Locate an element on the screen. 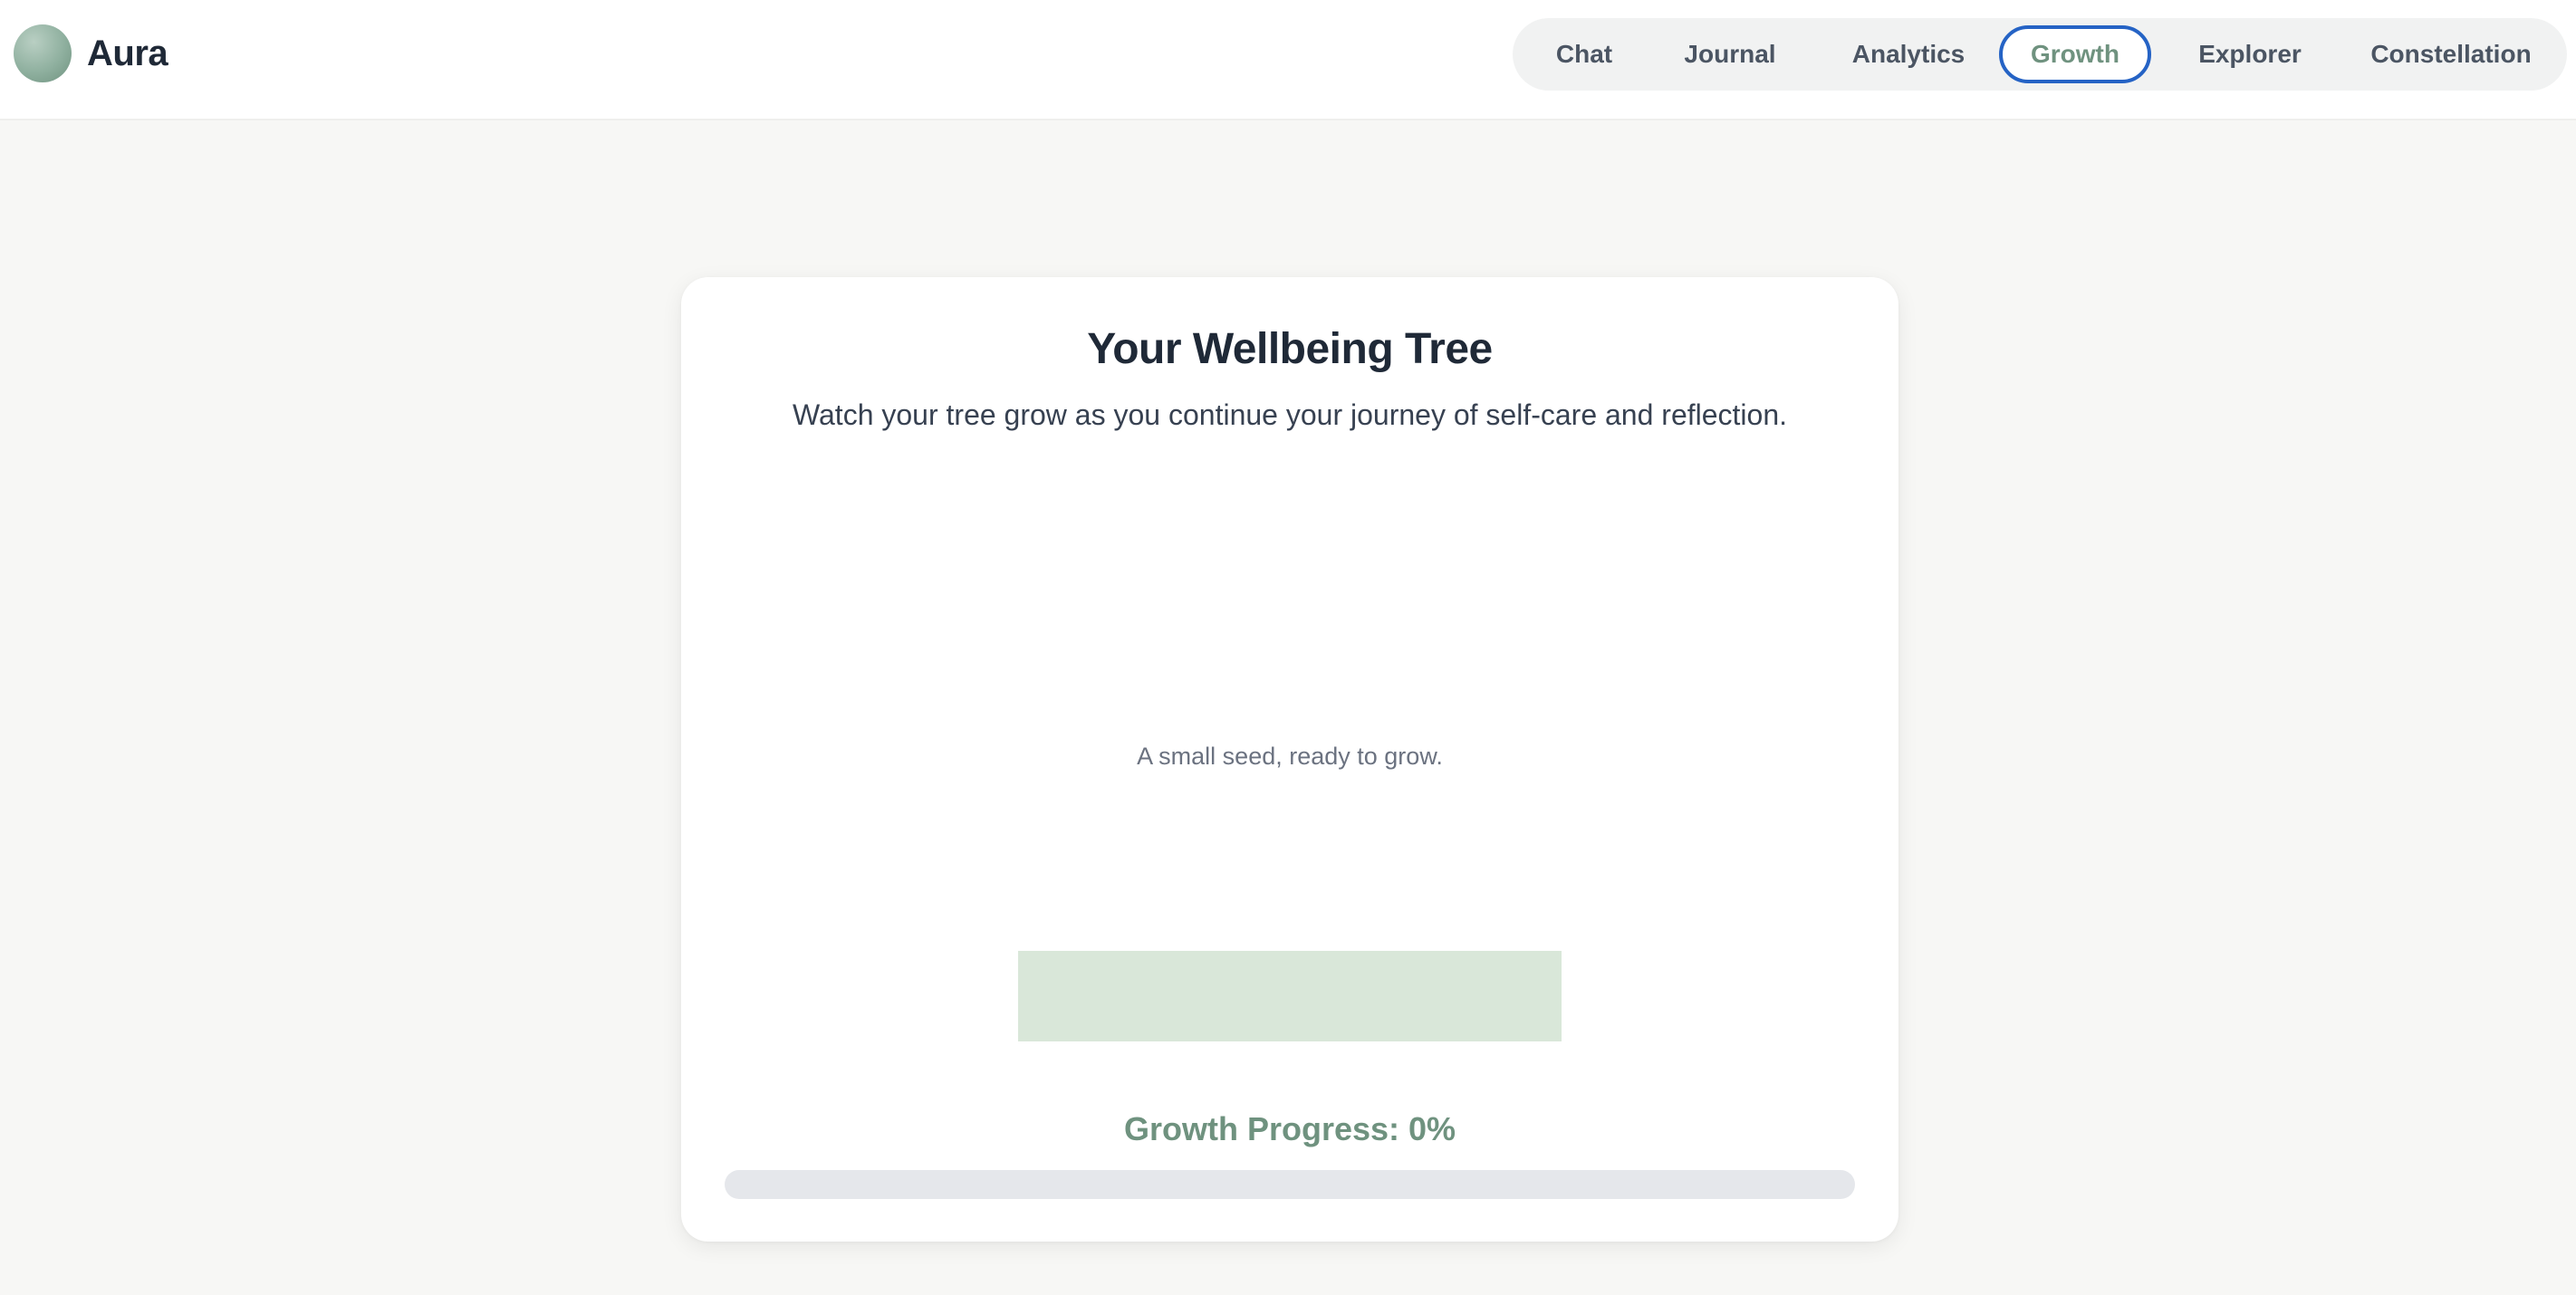 The height and width of the screenshot is (1295, 2576). nav-tab-growth: Growth is located at coordinates (2075, 54).